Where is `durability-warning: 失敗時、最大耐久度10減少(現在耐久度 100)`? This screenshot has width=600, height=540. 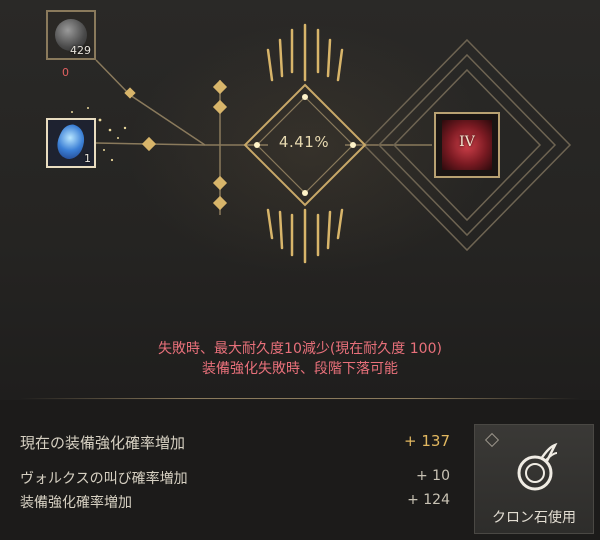 durability-warning: 失敗時、最大耐久度10減少(現在耐久度 100) is located at coordinates (300, 349).